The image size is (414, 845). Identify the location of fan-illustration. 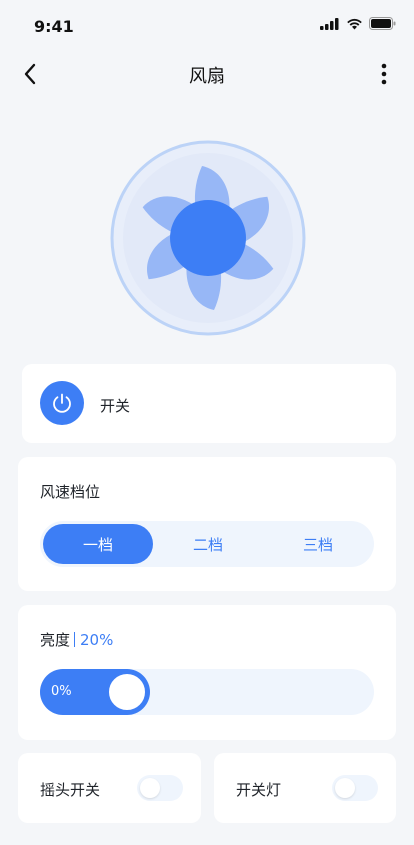
(208, 238).